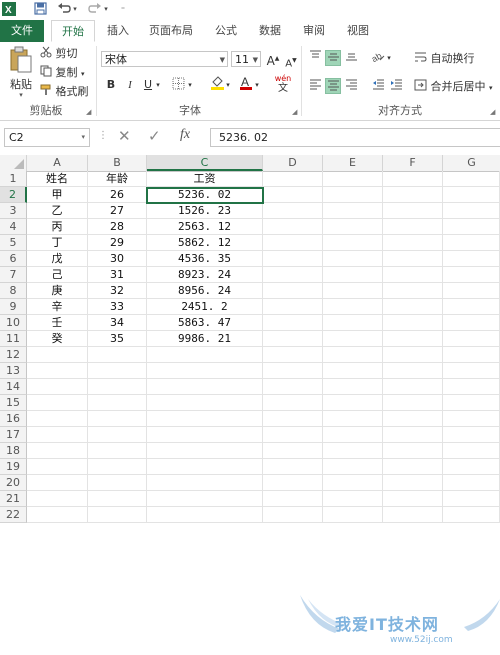 This screenshot has width=500, height=655. Describe the element at coordinates (13, 291) in the screenshot. I see `row-header: 8` at that location.